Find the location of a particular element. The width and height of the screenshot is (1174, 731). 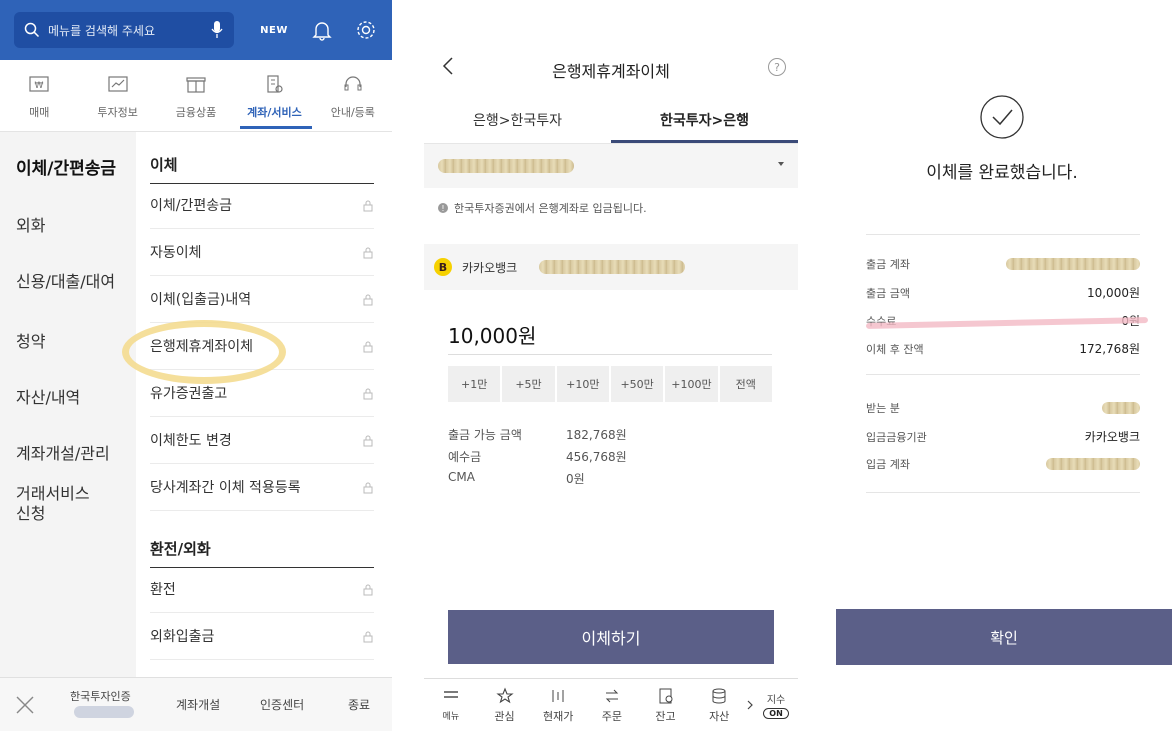

divider is located at coordinates (1003, 492).